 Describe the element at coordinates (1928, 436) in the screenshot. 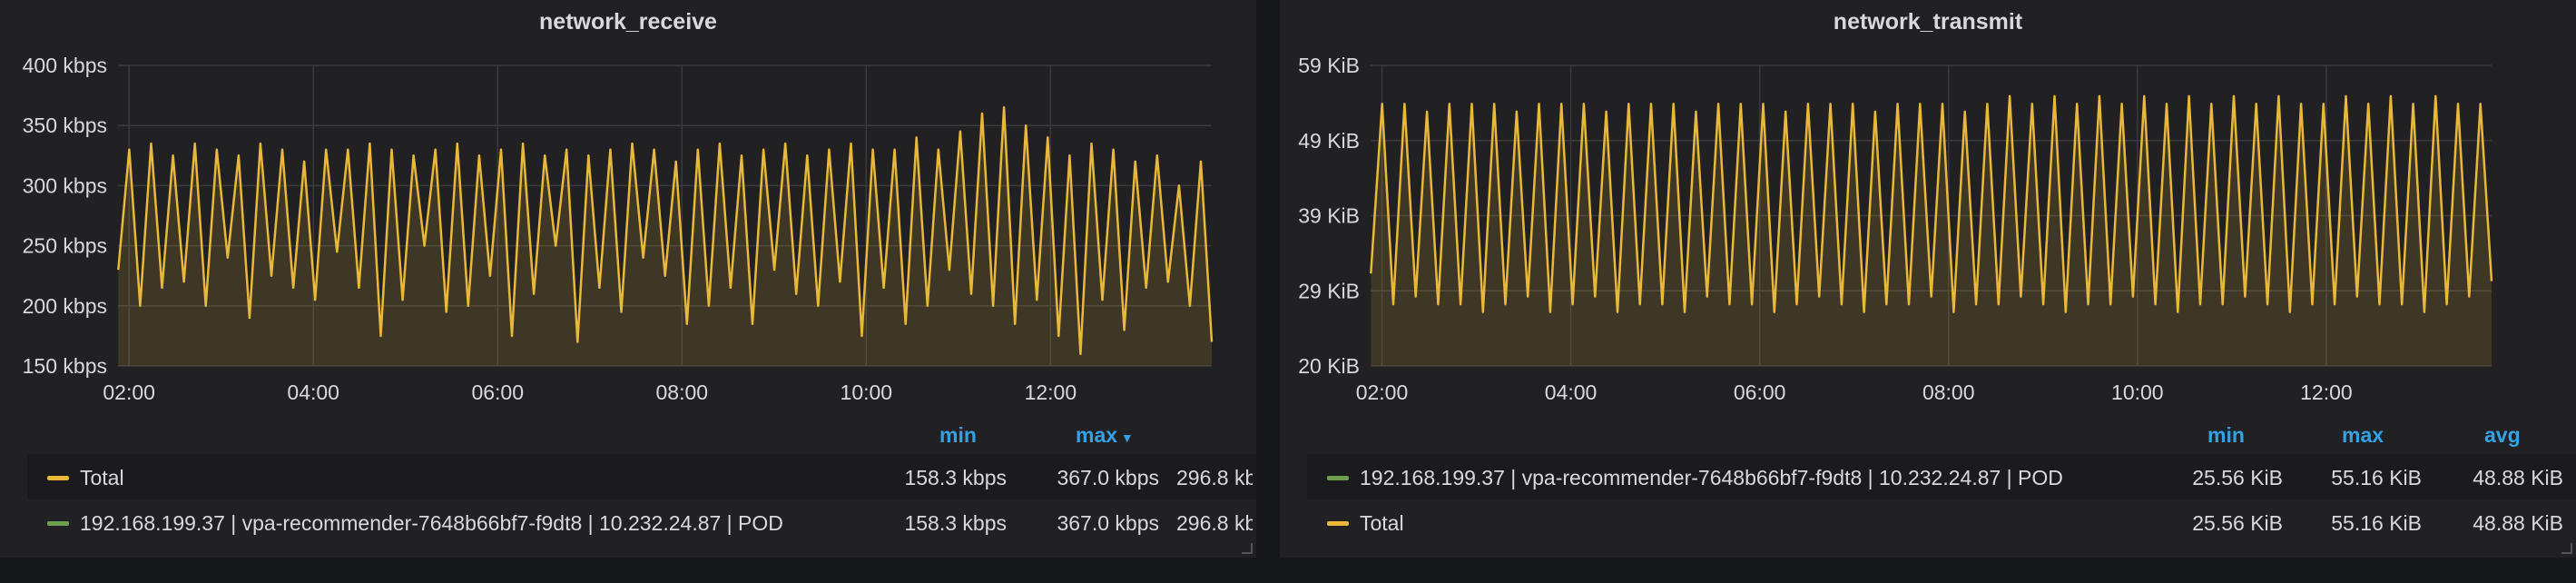

I see `legend-header: min max avg` at that location.